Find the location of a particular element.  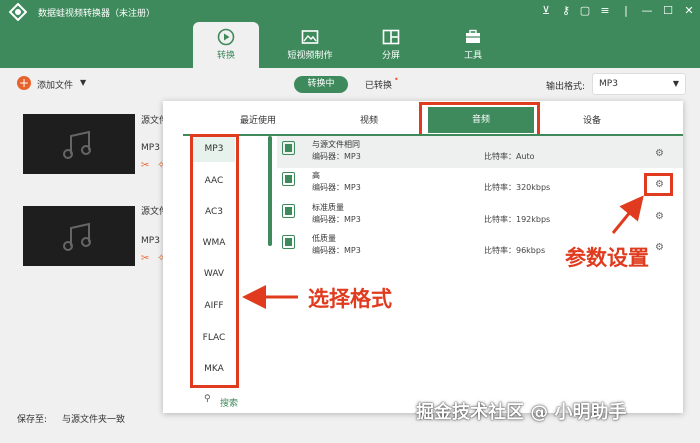

arrow-to-gear is located at coordinates (627, 214).